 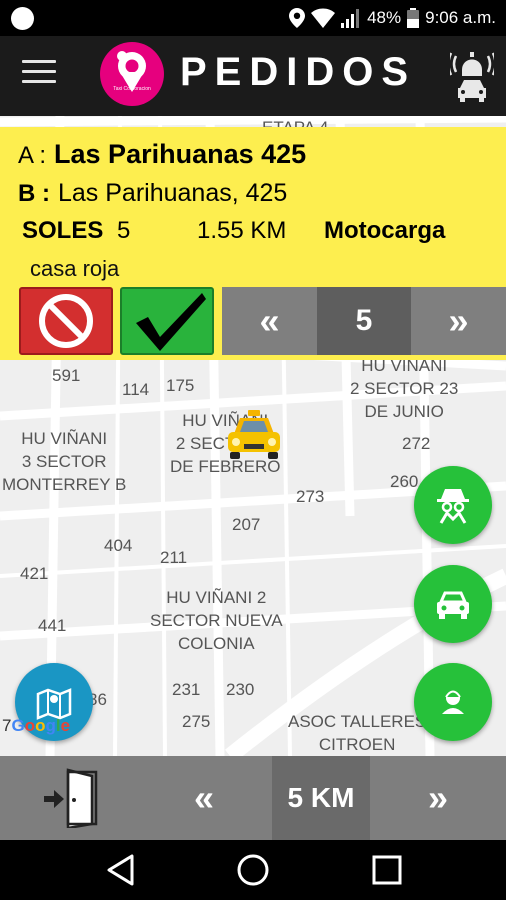 I want to click on prohibited-icon, so click(x=66, y=321).